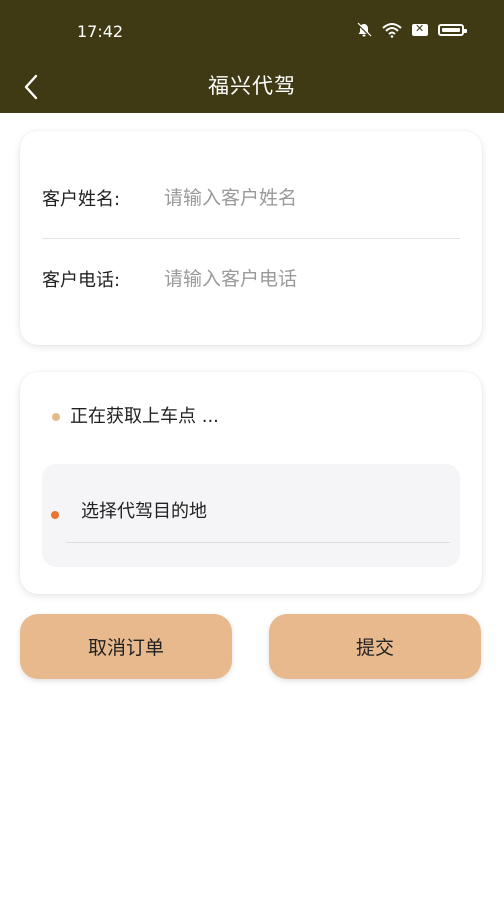 The width and height of the screenshot is (504, 898). Describe the element at coordinates (252, 31) in the screenshot. I see `status-bar: 17:42` at that location.